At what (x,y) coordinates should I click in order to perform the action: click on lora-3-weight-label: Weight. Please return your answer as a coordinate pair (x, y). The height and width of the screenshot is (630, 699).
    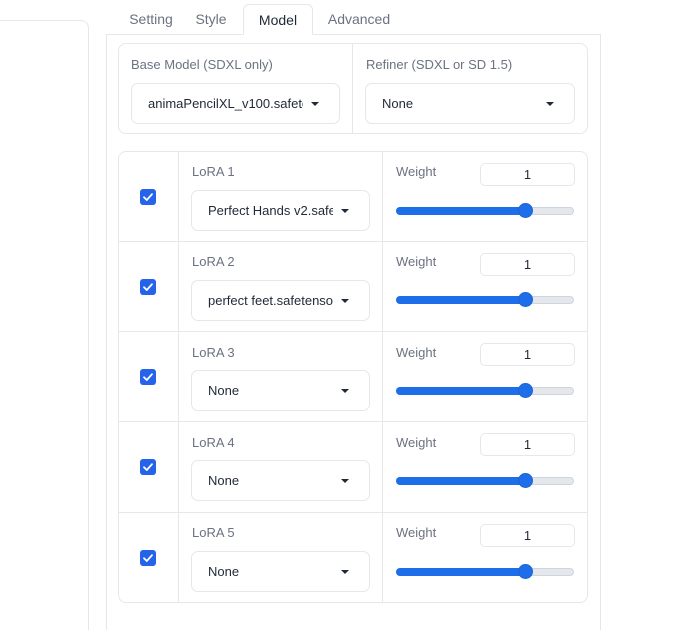
    Looking at the image, I should click on (416, 352).